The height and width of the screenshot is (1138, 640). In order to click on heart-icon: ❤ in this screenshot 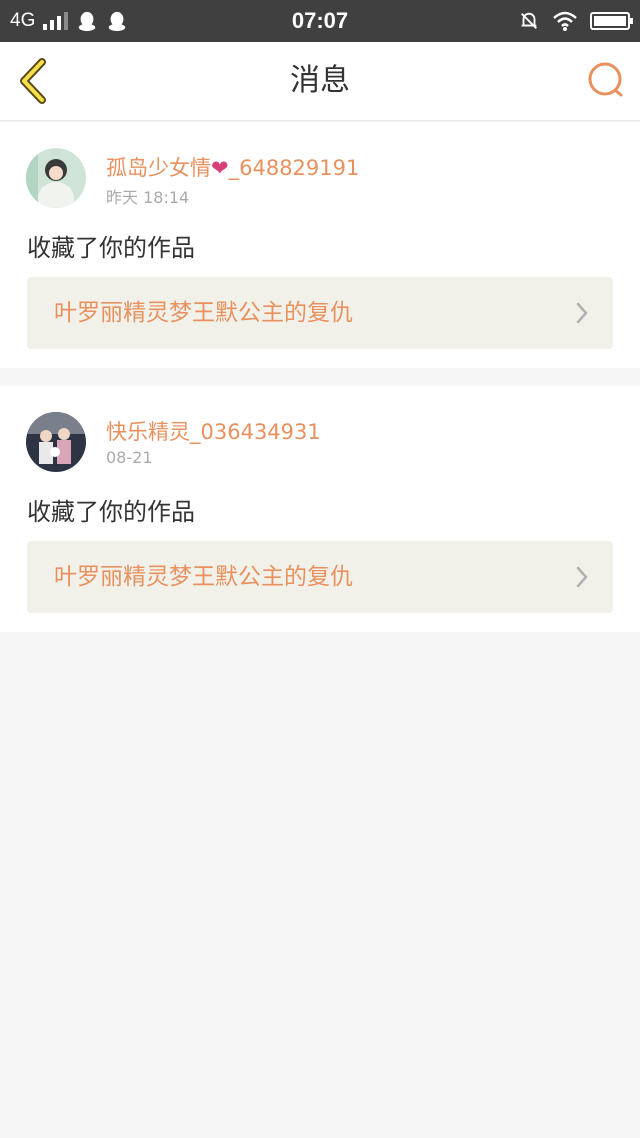, I will do `click(220, 168)`.